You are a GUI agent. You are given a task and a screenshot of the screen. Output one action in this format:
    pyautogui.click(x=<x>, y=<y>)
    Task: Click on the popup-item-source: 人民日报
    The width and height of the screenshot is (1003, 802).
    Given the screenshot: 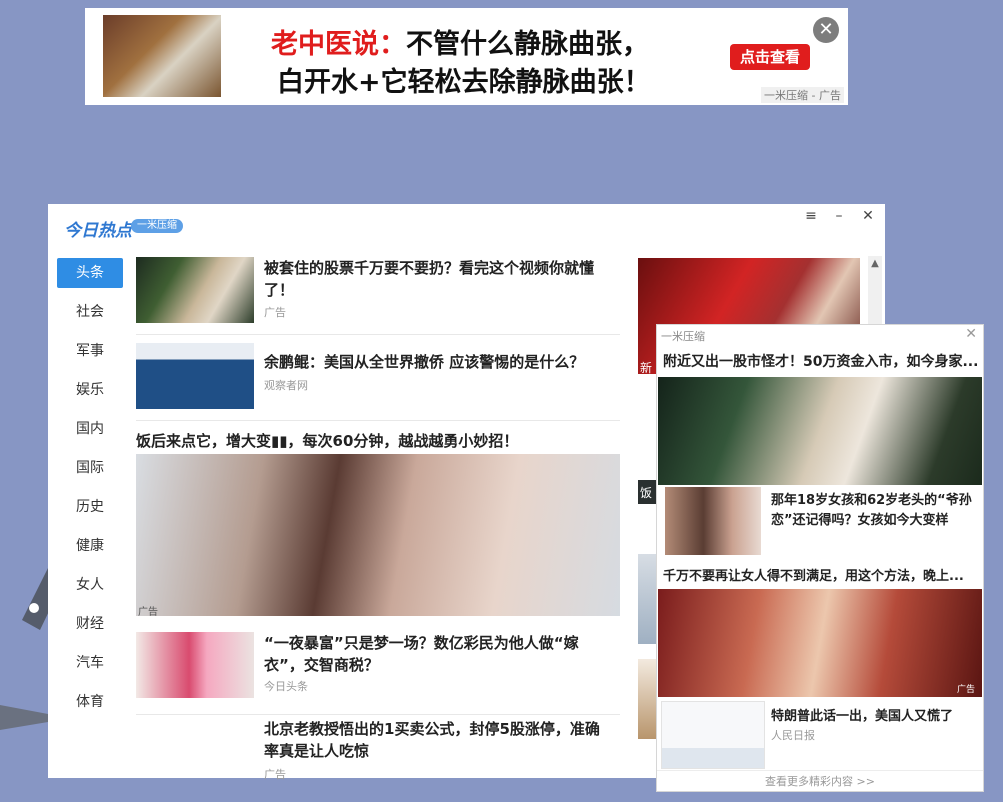 What is the action you would take?
    pyautogui.click(x=793, y=735)
    